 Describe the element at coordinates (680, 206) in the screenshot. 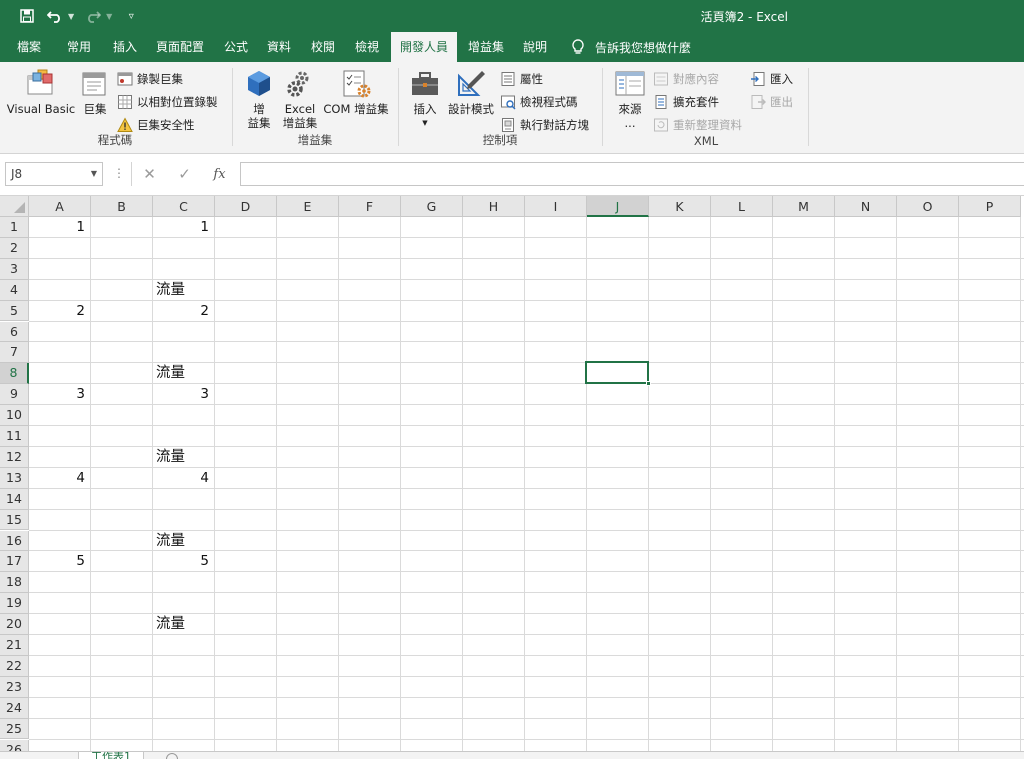

I see `column-header-k: K` at that location.